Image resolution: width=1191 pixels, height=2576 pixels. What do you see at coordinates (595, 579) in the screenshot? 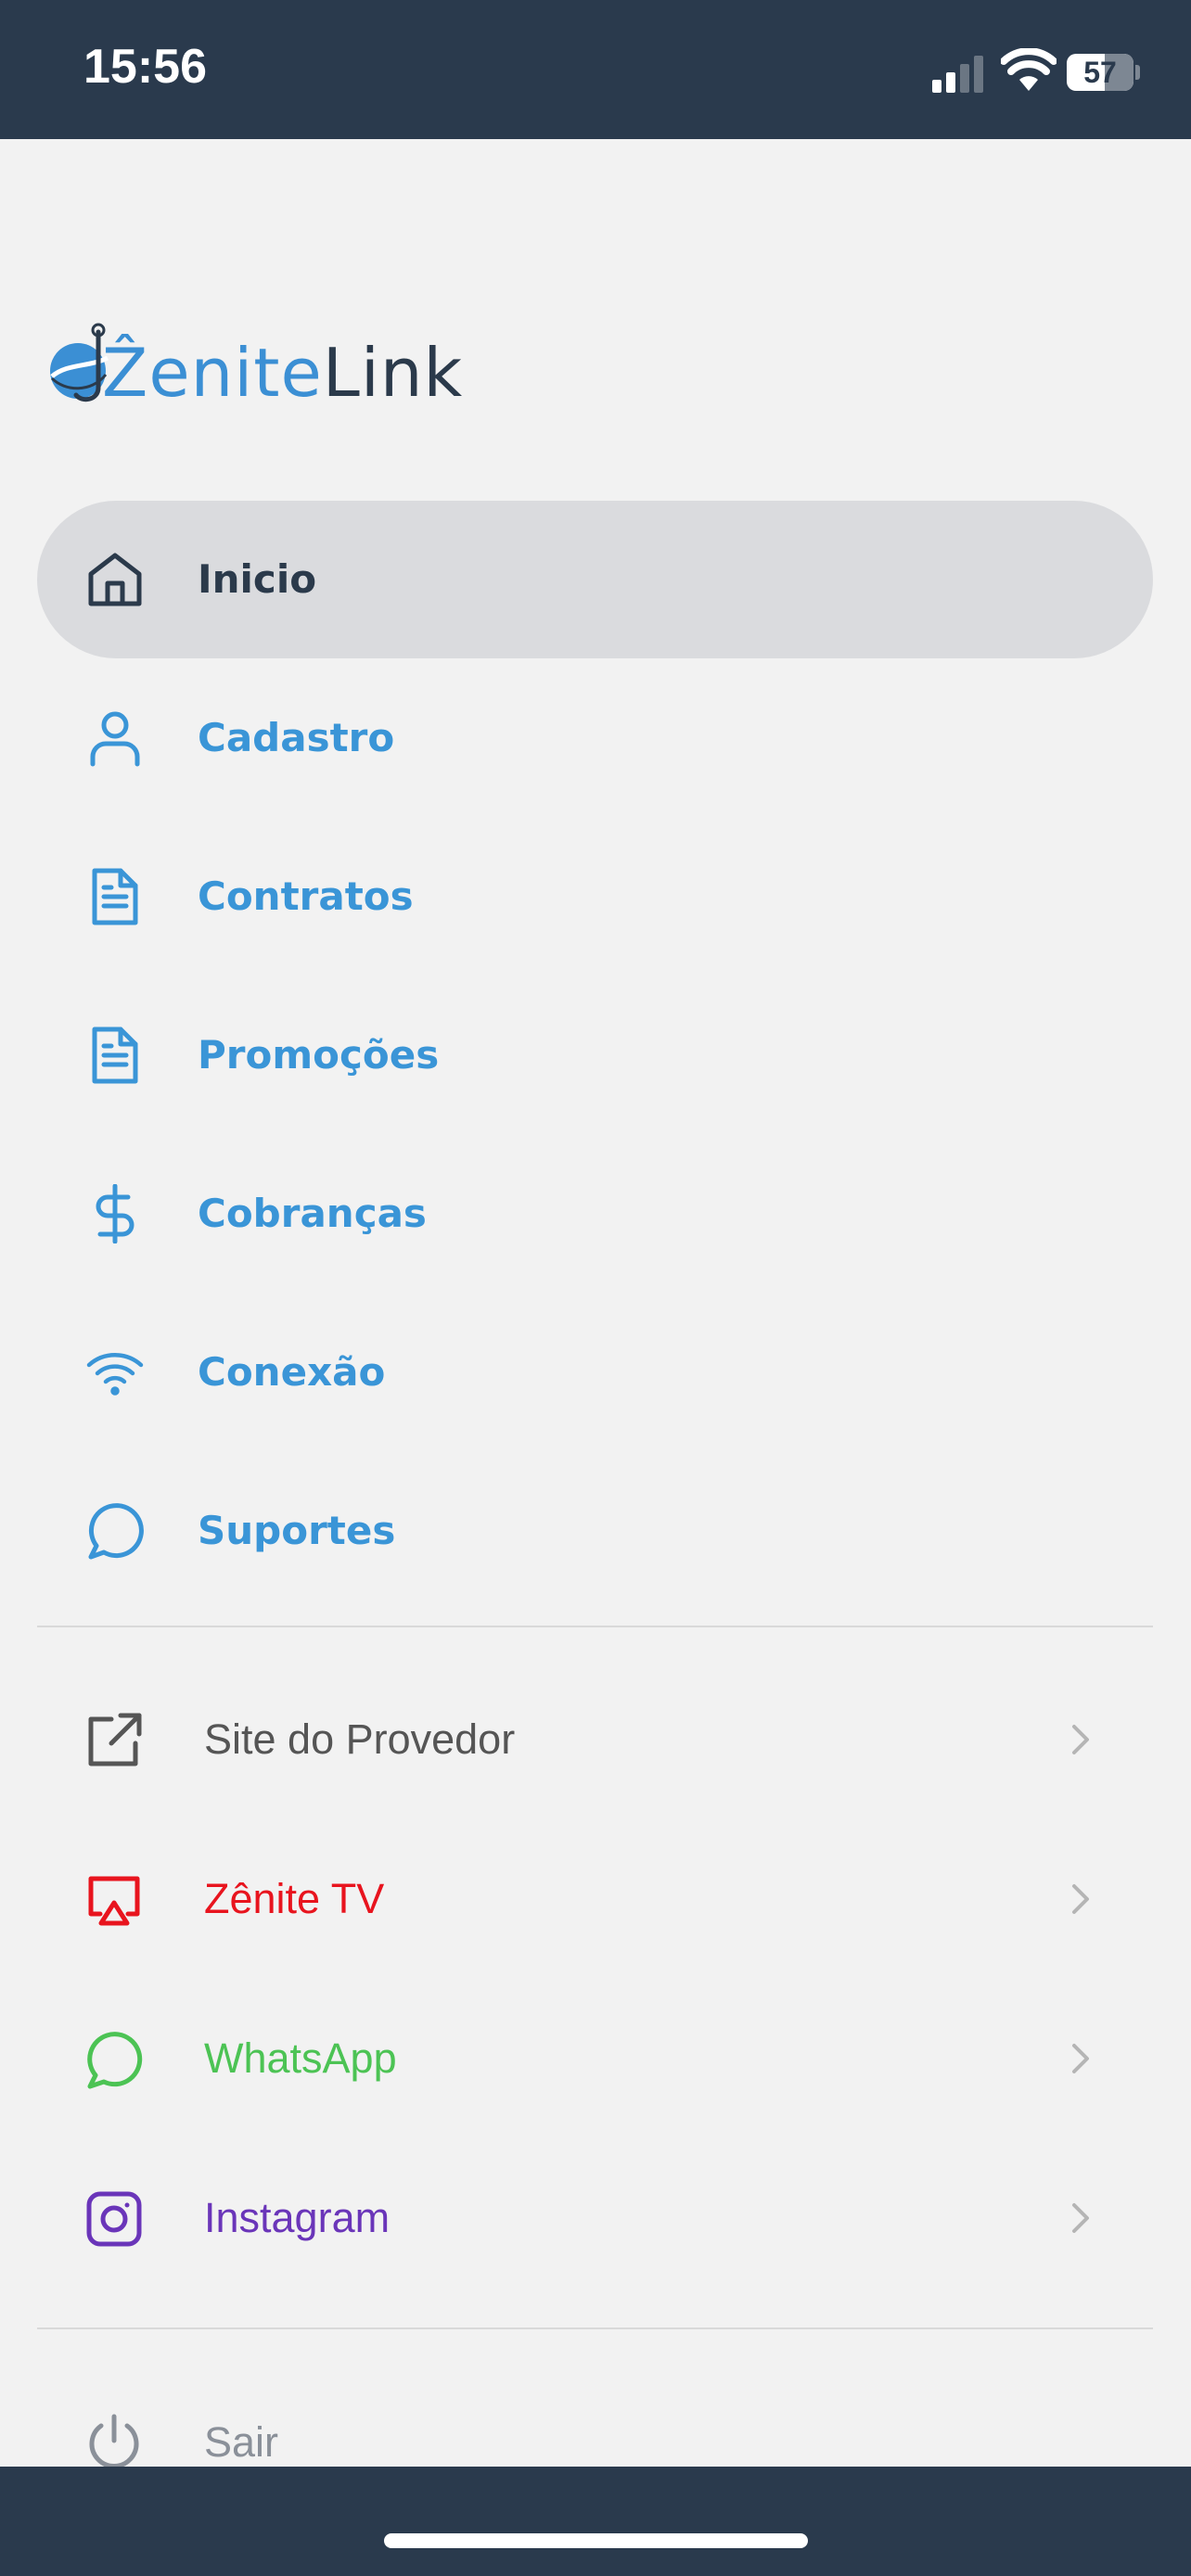
I see `menu-item-inicio: Inicio` at bounding box center [595, 579].